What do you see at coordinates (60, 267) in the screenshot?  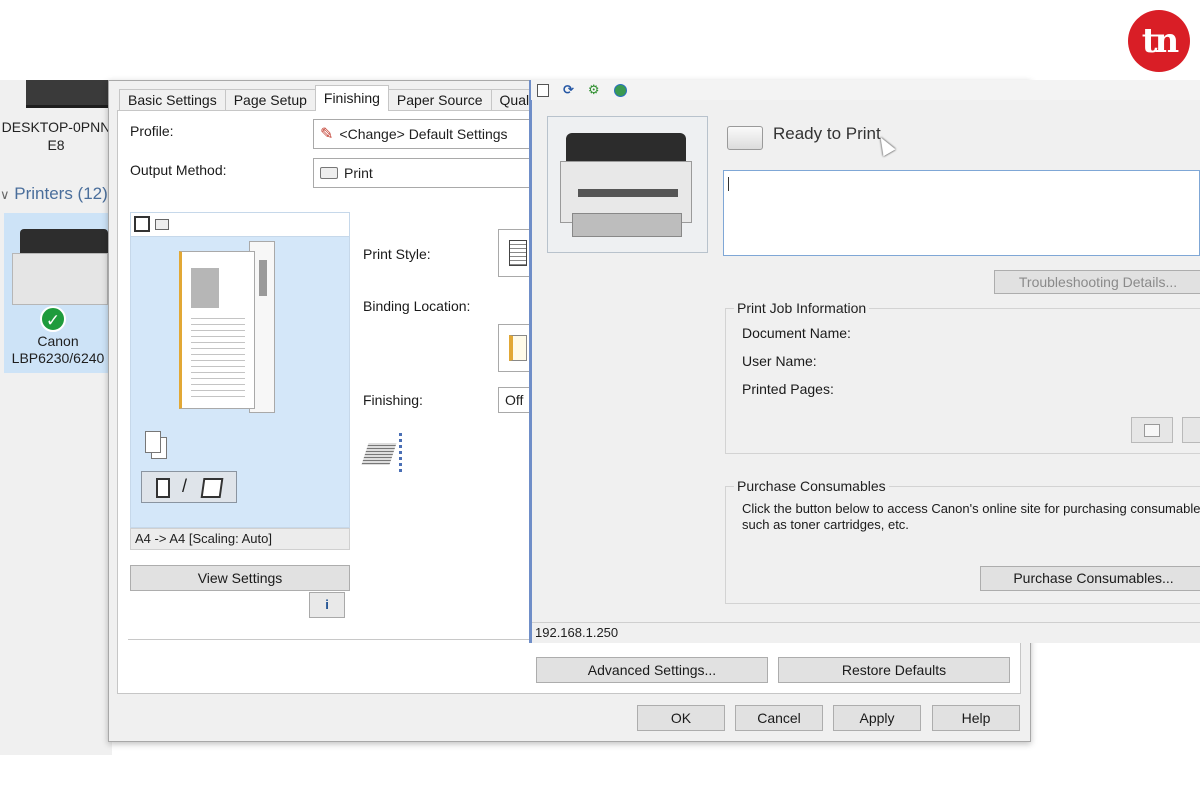 I see `printer-icon` at bounding box center [60, 267].